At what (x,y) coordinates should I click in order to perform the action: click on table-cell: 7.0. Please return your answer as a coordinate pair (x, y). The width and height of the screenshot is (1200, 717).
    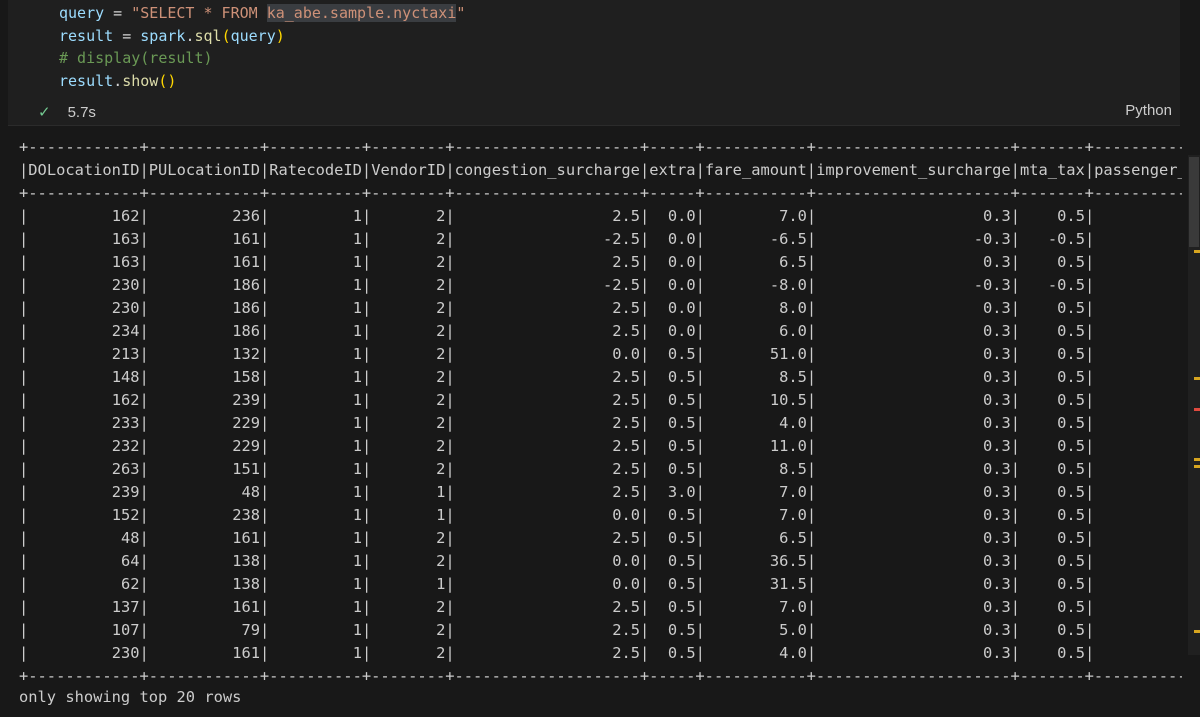
    Looking at the image, I should click on (793, 607).